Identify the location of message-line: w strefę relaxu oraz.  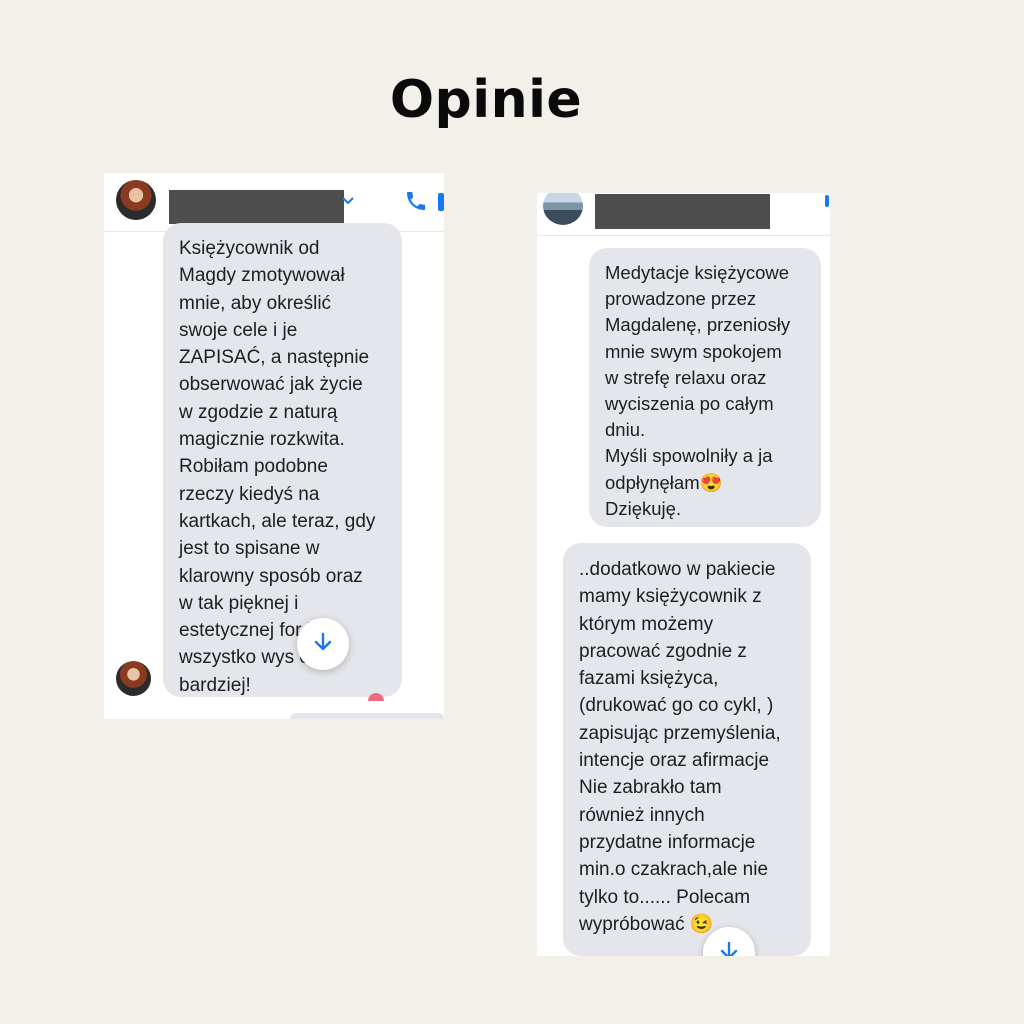
(686, 377).